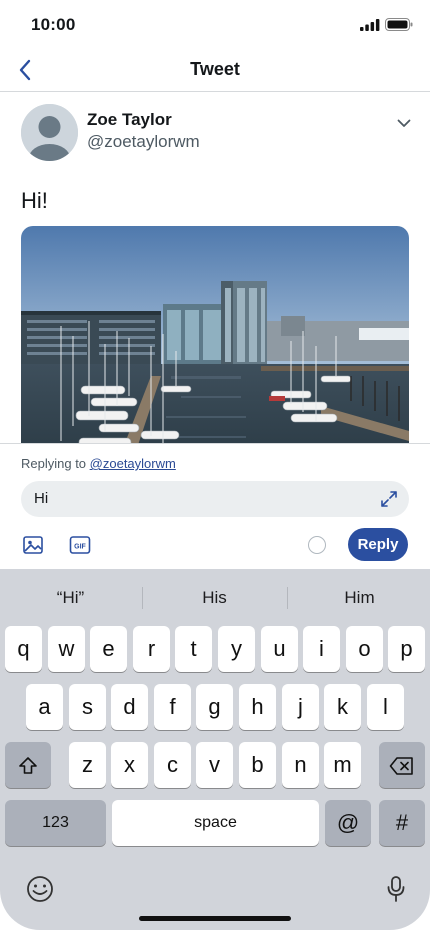 Image resolution: width=430 pixels, height=930 pixels. What do you see at coordinates (172, 707) in the screenshot?
I see `key-f: f` at bounding box center [172, 707].